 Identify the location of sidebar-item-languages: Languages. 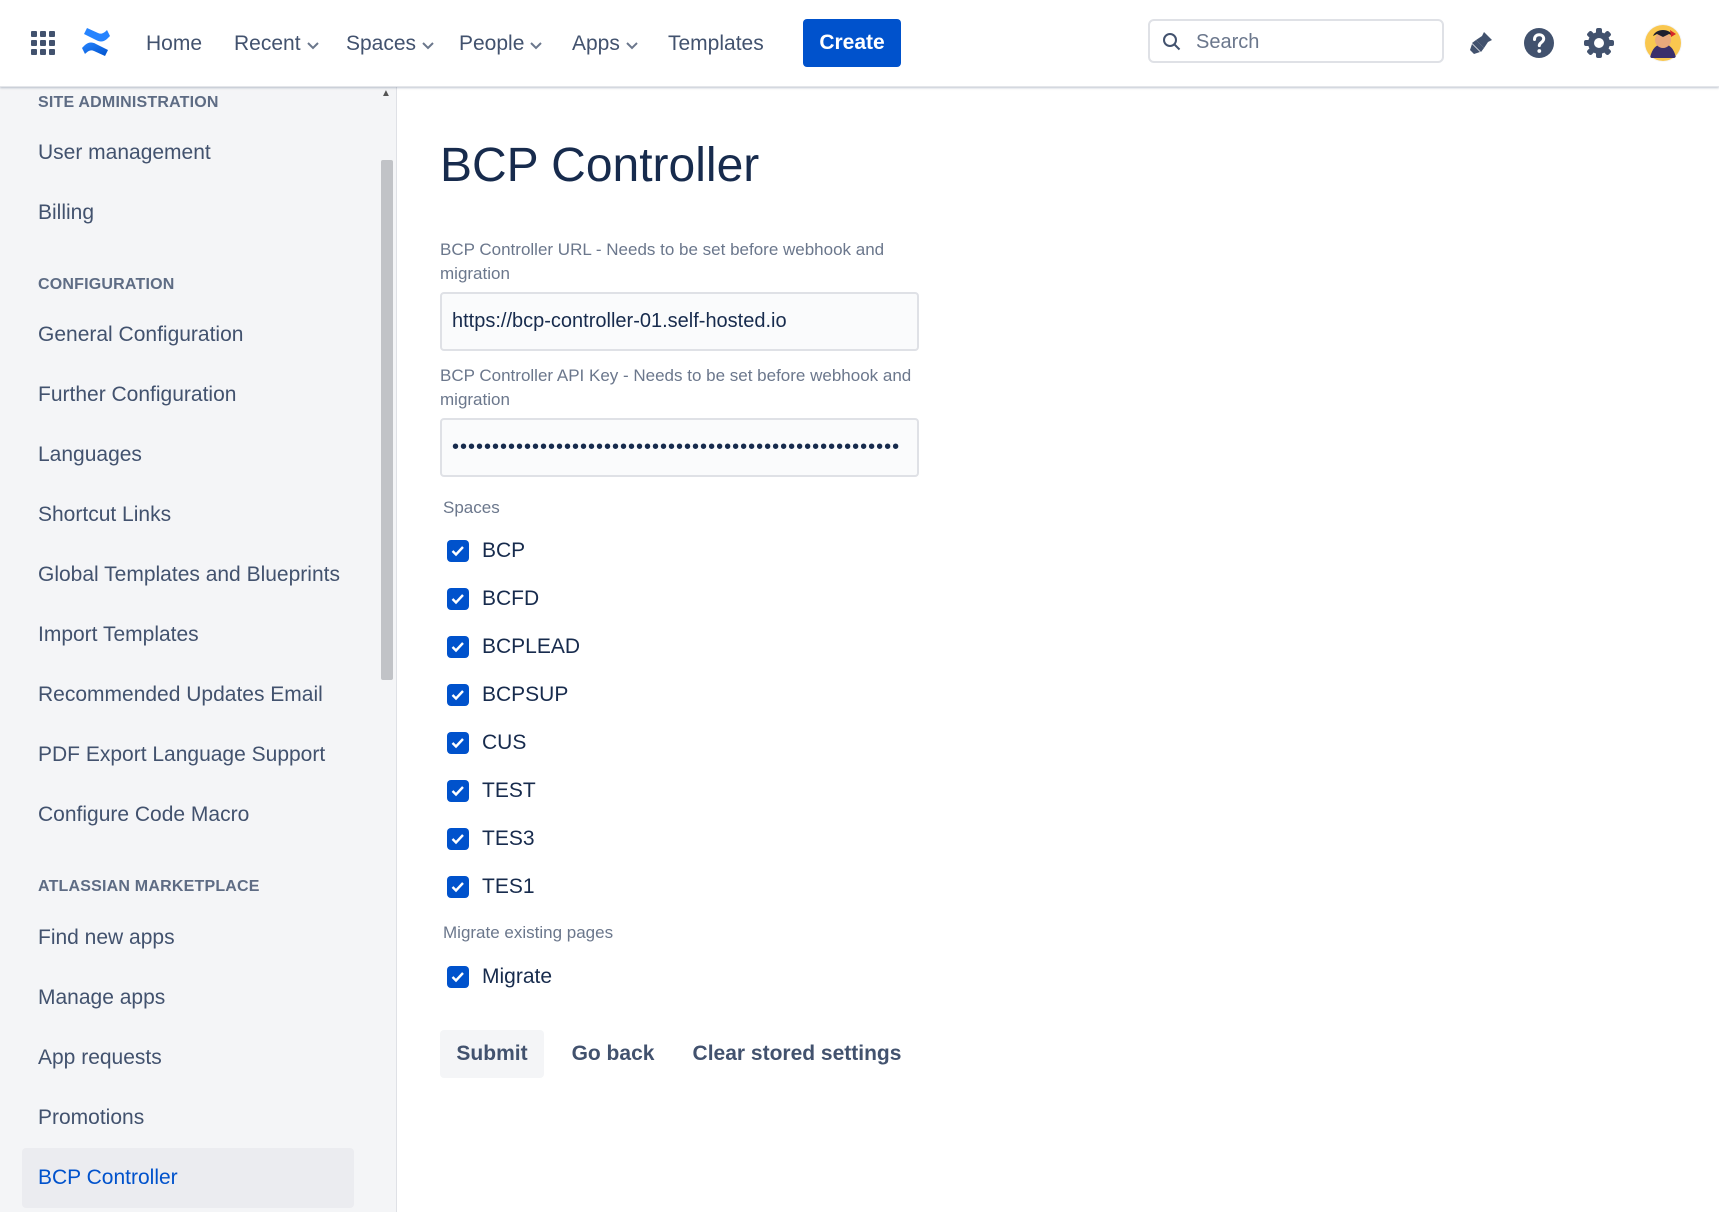
(188, 455).